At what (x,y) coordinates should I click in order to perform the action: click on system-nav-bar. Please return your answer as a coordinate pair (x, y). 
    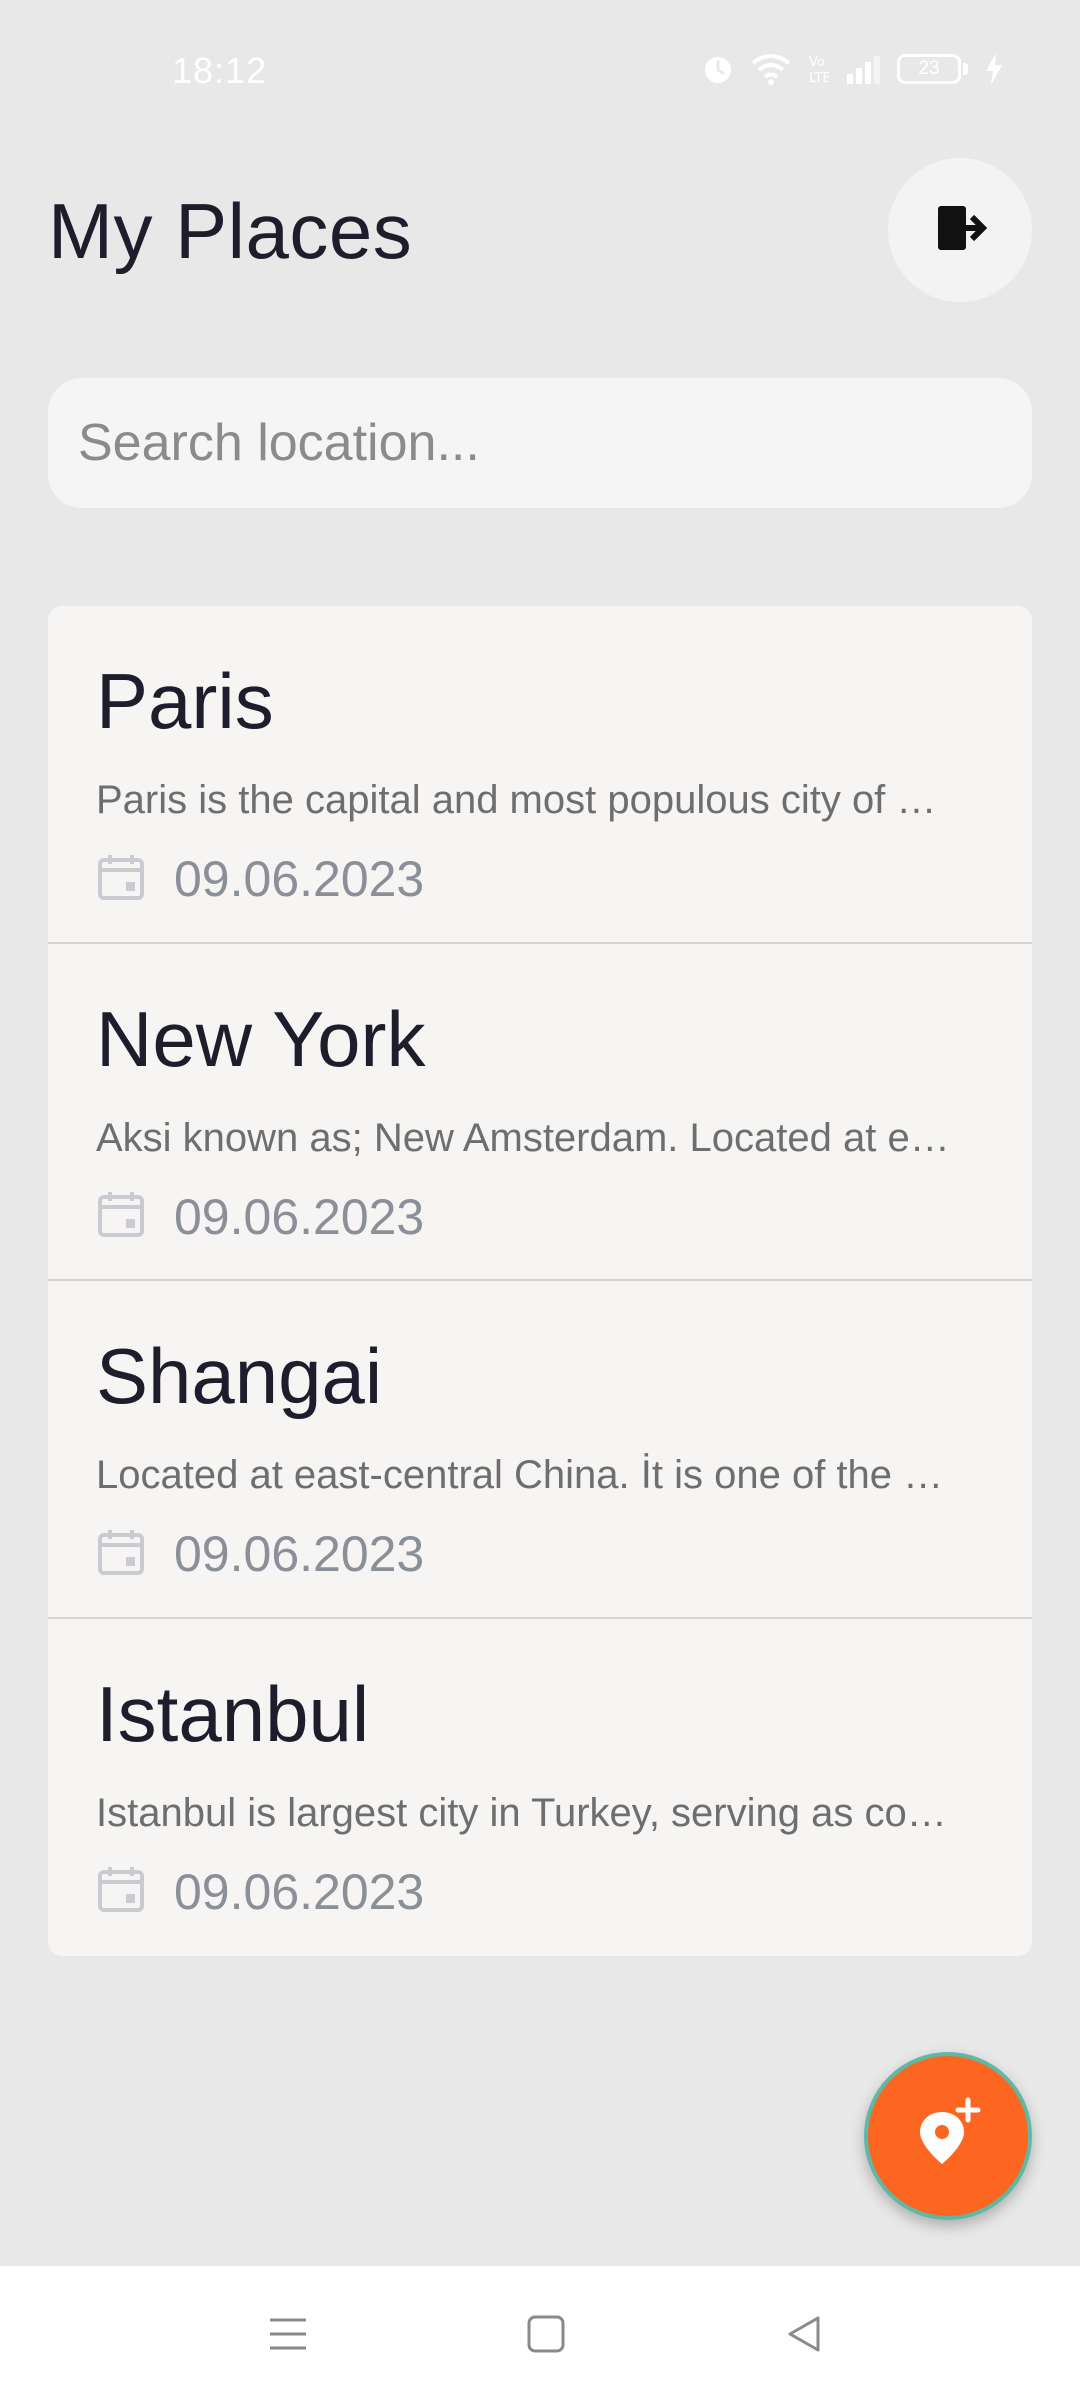
    Looking at the image, I should click on (540, 2333).